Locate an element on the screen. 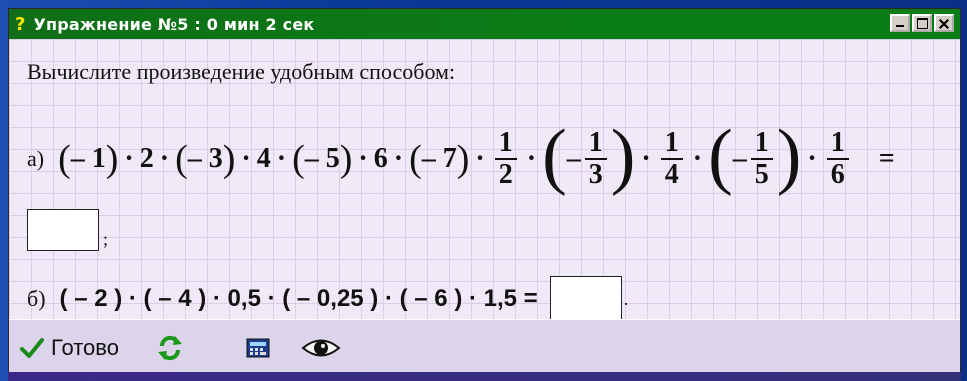 This screenshot has height=381, width=967. equals-sign: = is located at coordinates (886, 158).